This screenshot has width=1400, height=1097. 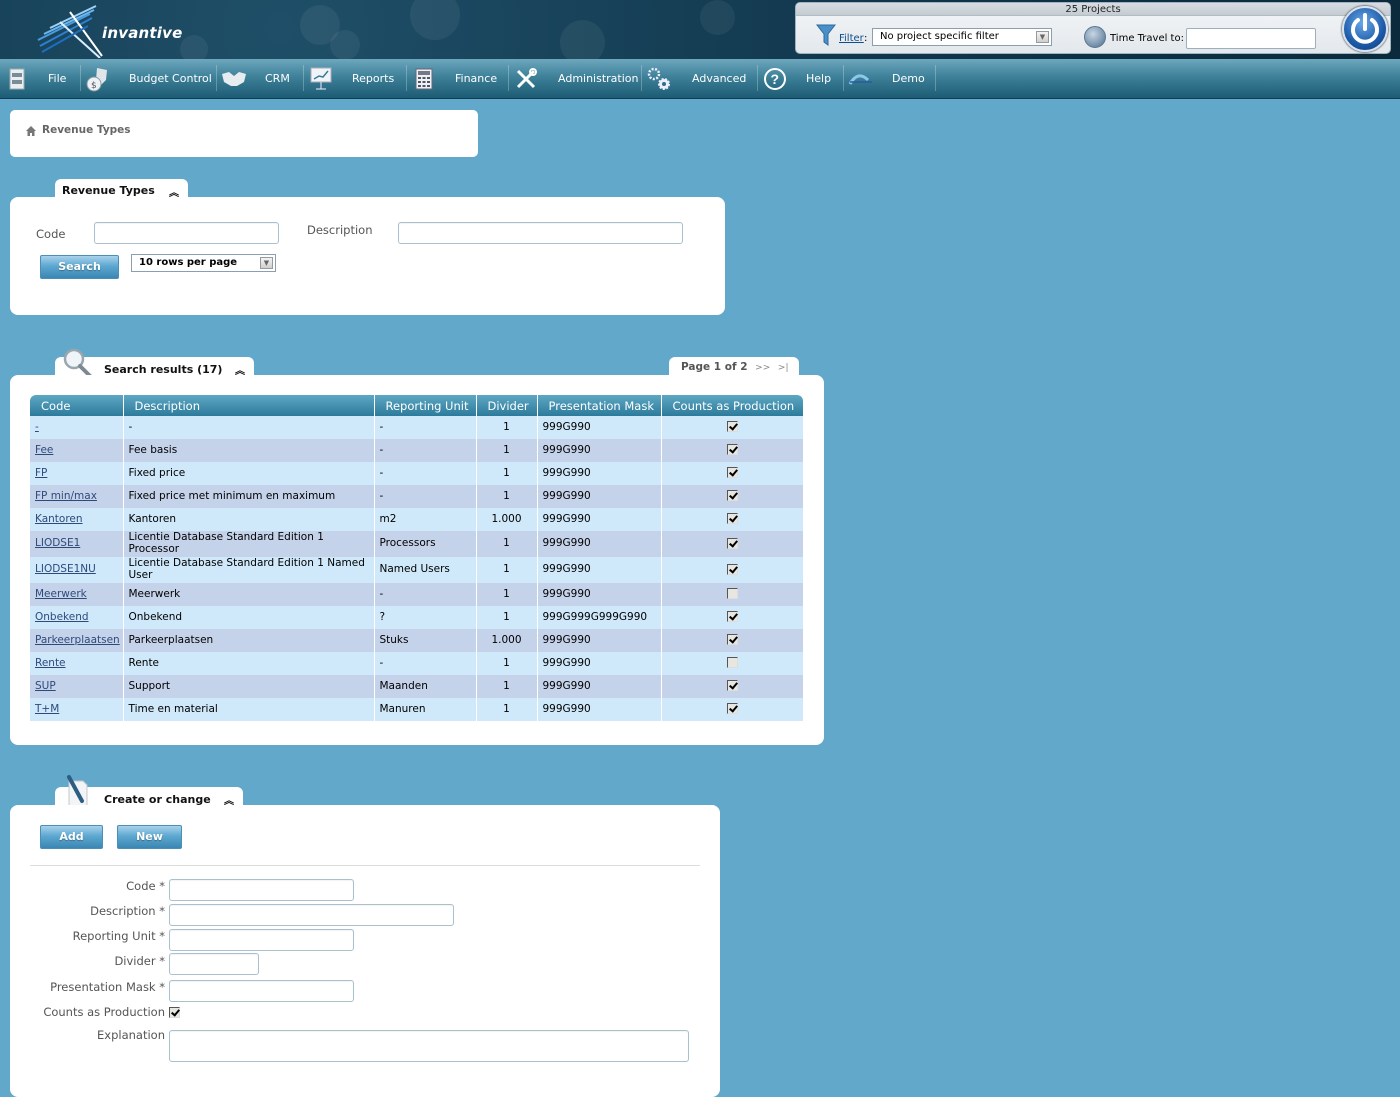 I want to click on table-row: Fee Fee basis -1 999G990, so click(x=416, y=450).